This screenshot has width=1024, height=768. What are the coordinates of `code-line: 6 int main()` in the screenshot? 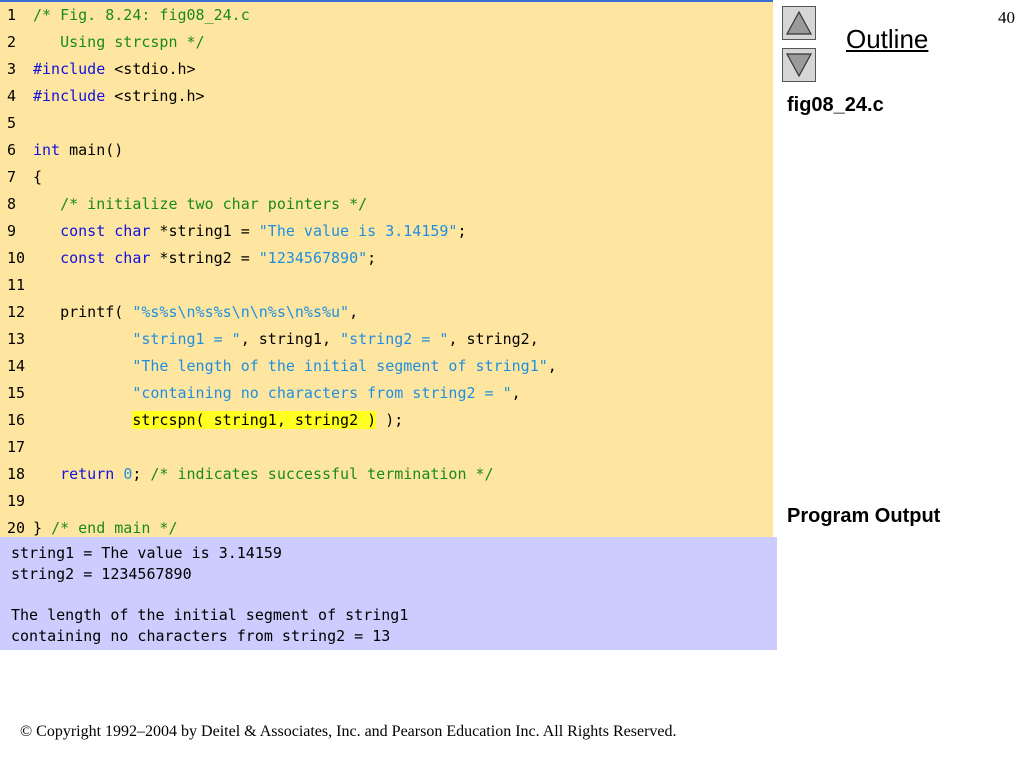 It's located at (386, 150).